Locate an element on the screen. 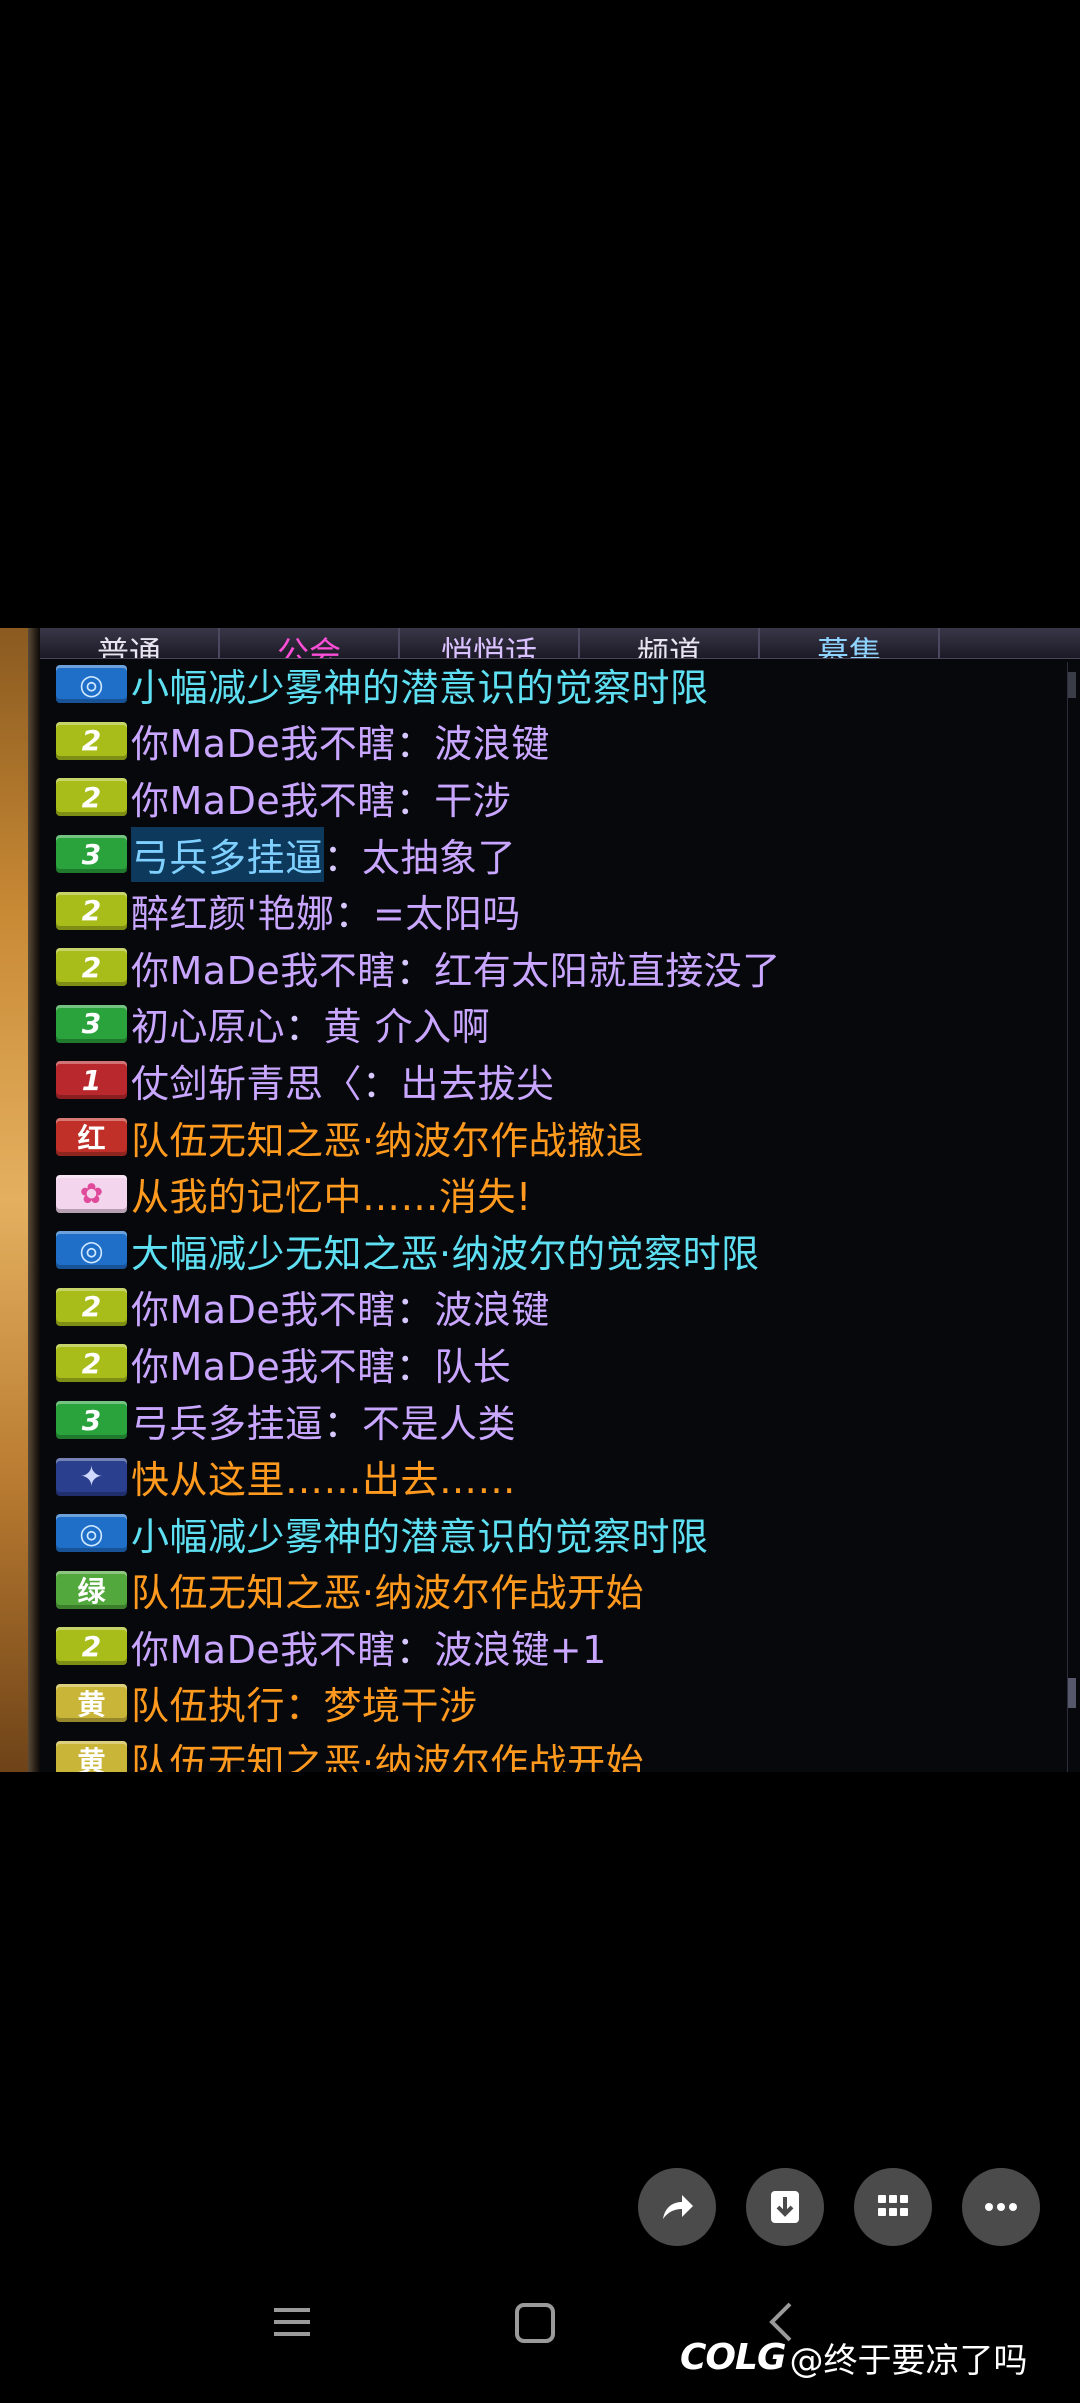  nav-home-button is located at coordinates (535, 2325).